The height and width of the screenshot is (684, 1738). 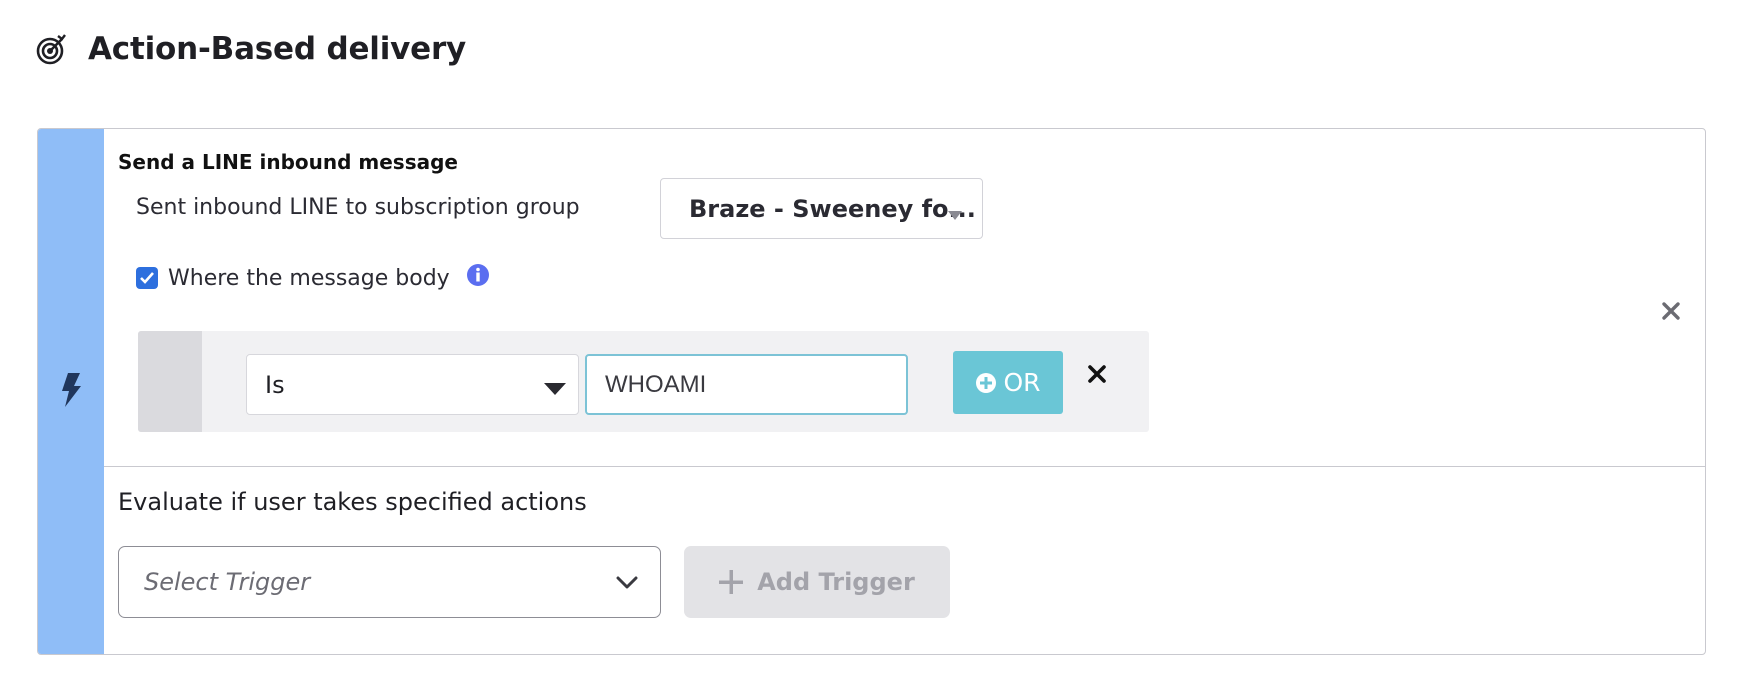 I want to click on operator-select: Is, so click(x=412, y=384).